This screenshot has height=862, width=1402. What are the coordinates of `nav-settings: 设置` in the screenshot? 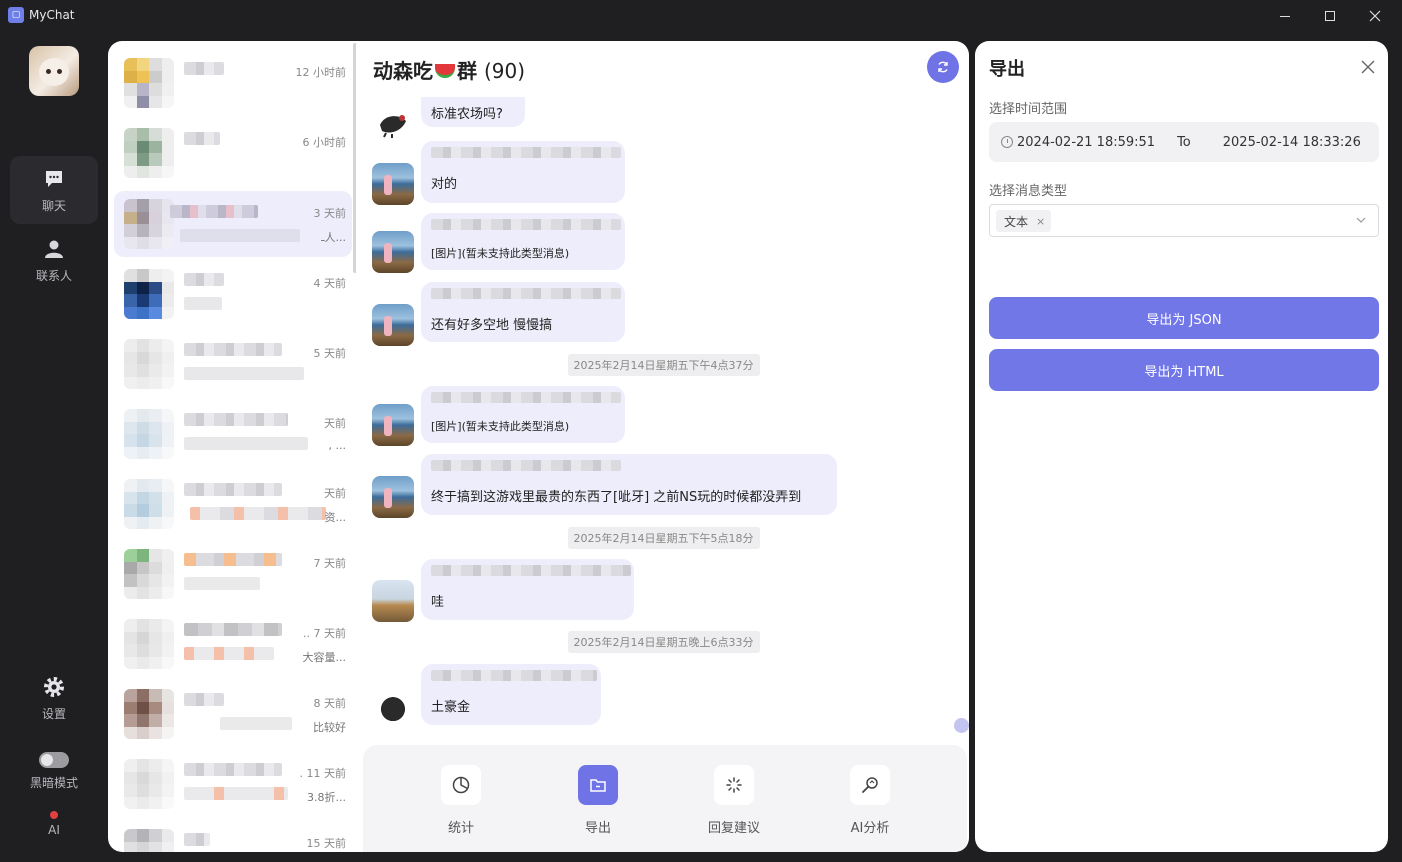 It's located at (54, 698).